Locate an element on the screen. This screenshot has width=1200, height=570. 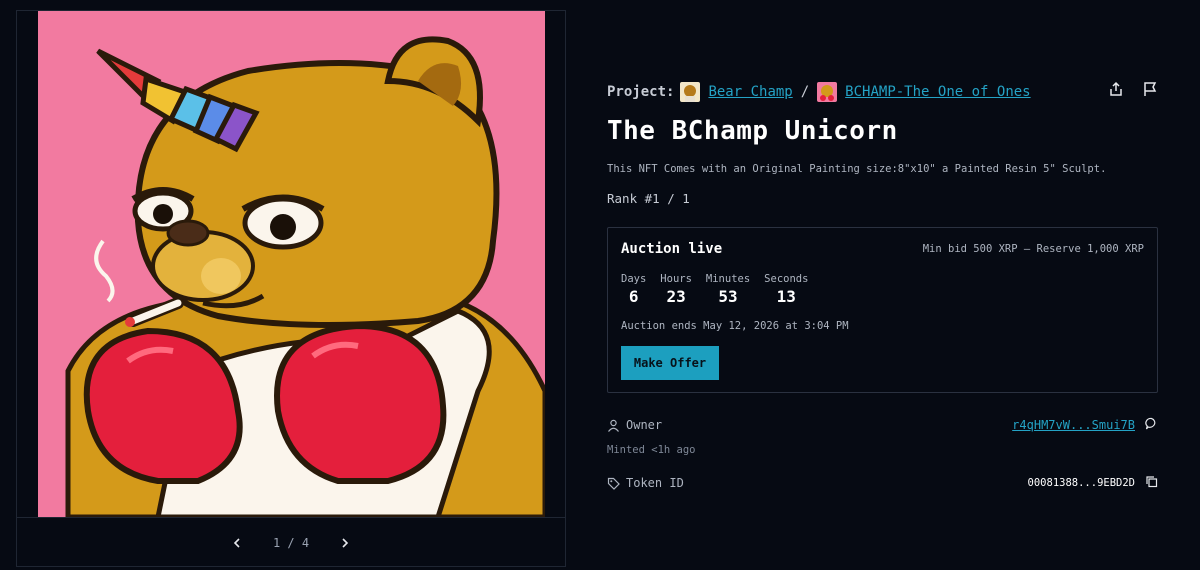
countdown-minutes: Minutes 53 is located at coordinates (728, 289).